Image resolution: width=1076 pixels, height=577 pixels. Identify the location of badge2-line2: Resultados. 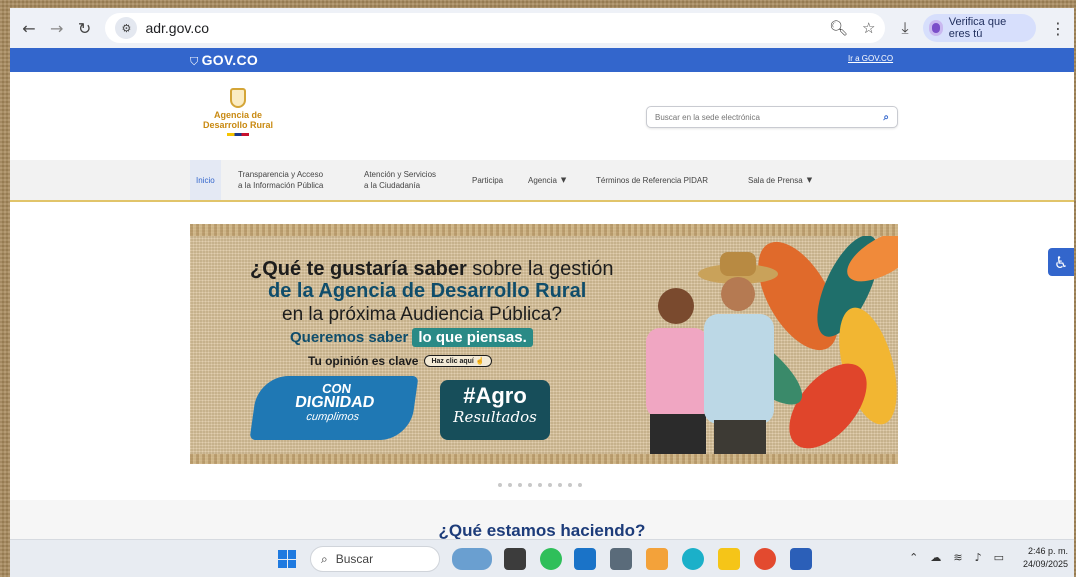
(495, 417).